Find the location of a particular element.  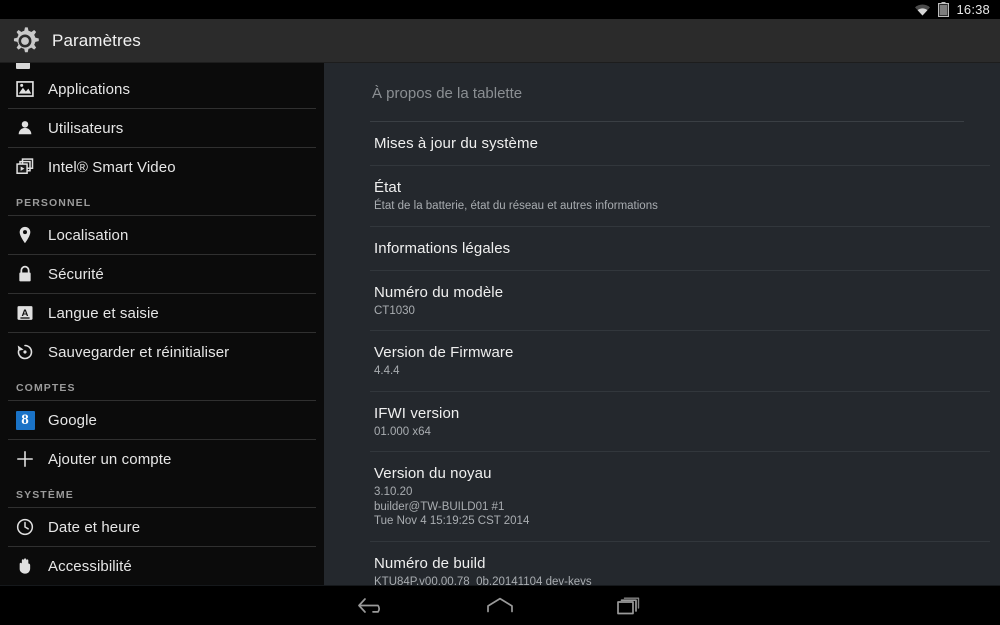

sidebar-item-label: Intel® Smart Video is located at coordinates (112, 167).